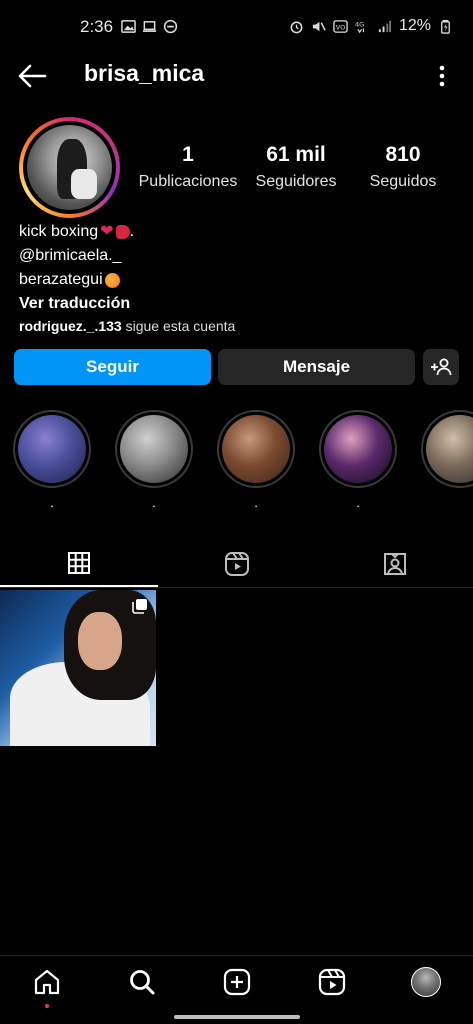 The width and height of the screenshot is (473, 1024). Describe the element at coordinates (127, 280) in the screenshot. I see `bio-line: berazategui` at that location.